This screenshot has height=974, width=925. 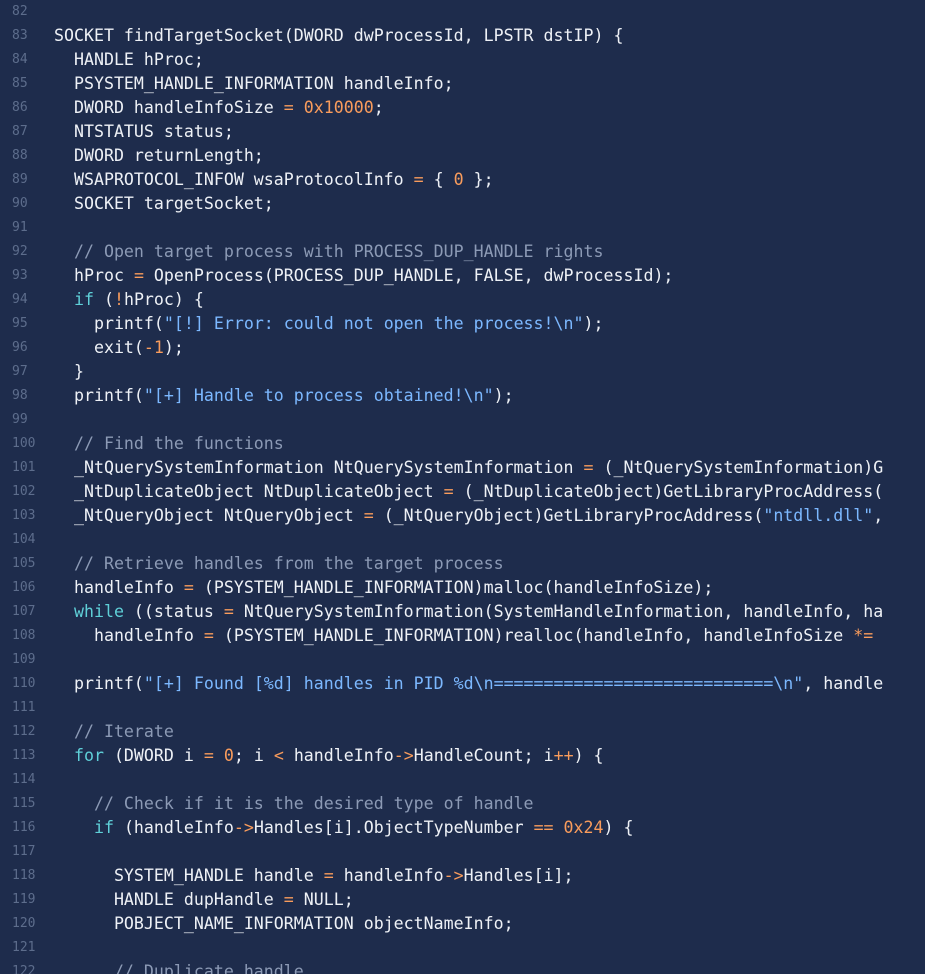 What do you see at coordinates (462, 948) in the screenshot?
I see `code-line: 121` at bounding box center [462, 948].